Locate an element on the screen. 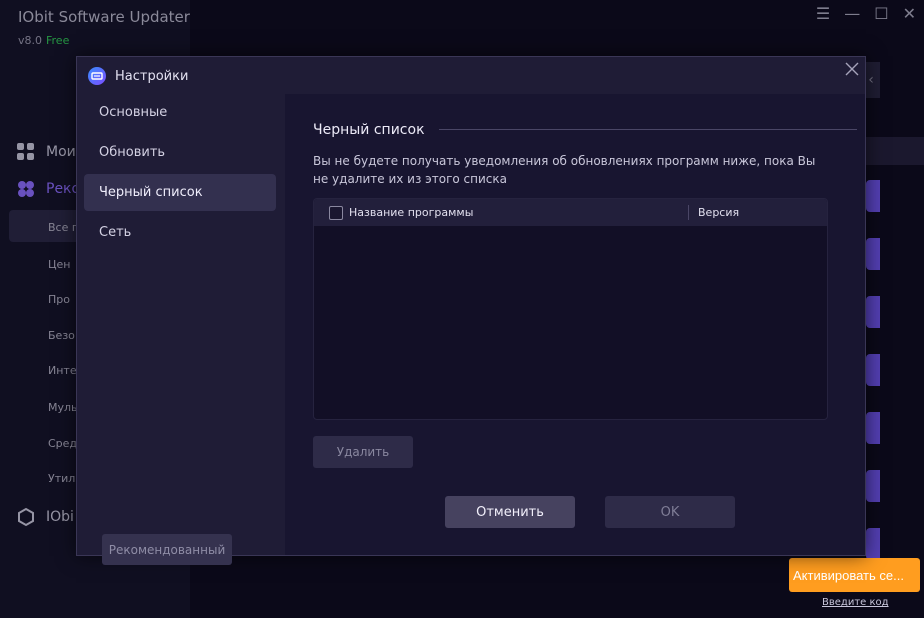  select-all-checkbox is located at coordinates (336, 213).